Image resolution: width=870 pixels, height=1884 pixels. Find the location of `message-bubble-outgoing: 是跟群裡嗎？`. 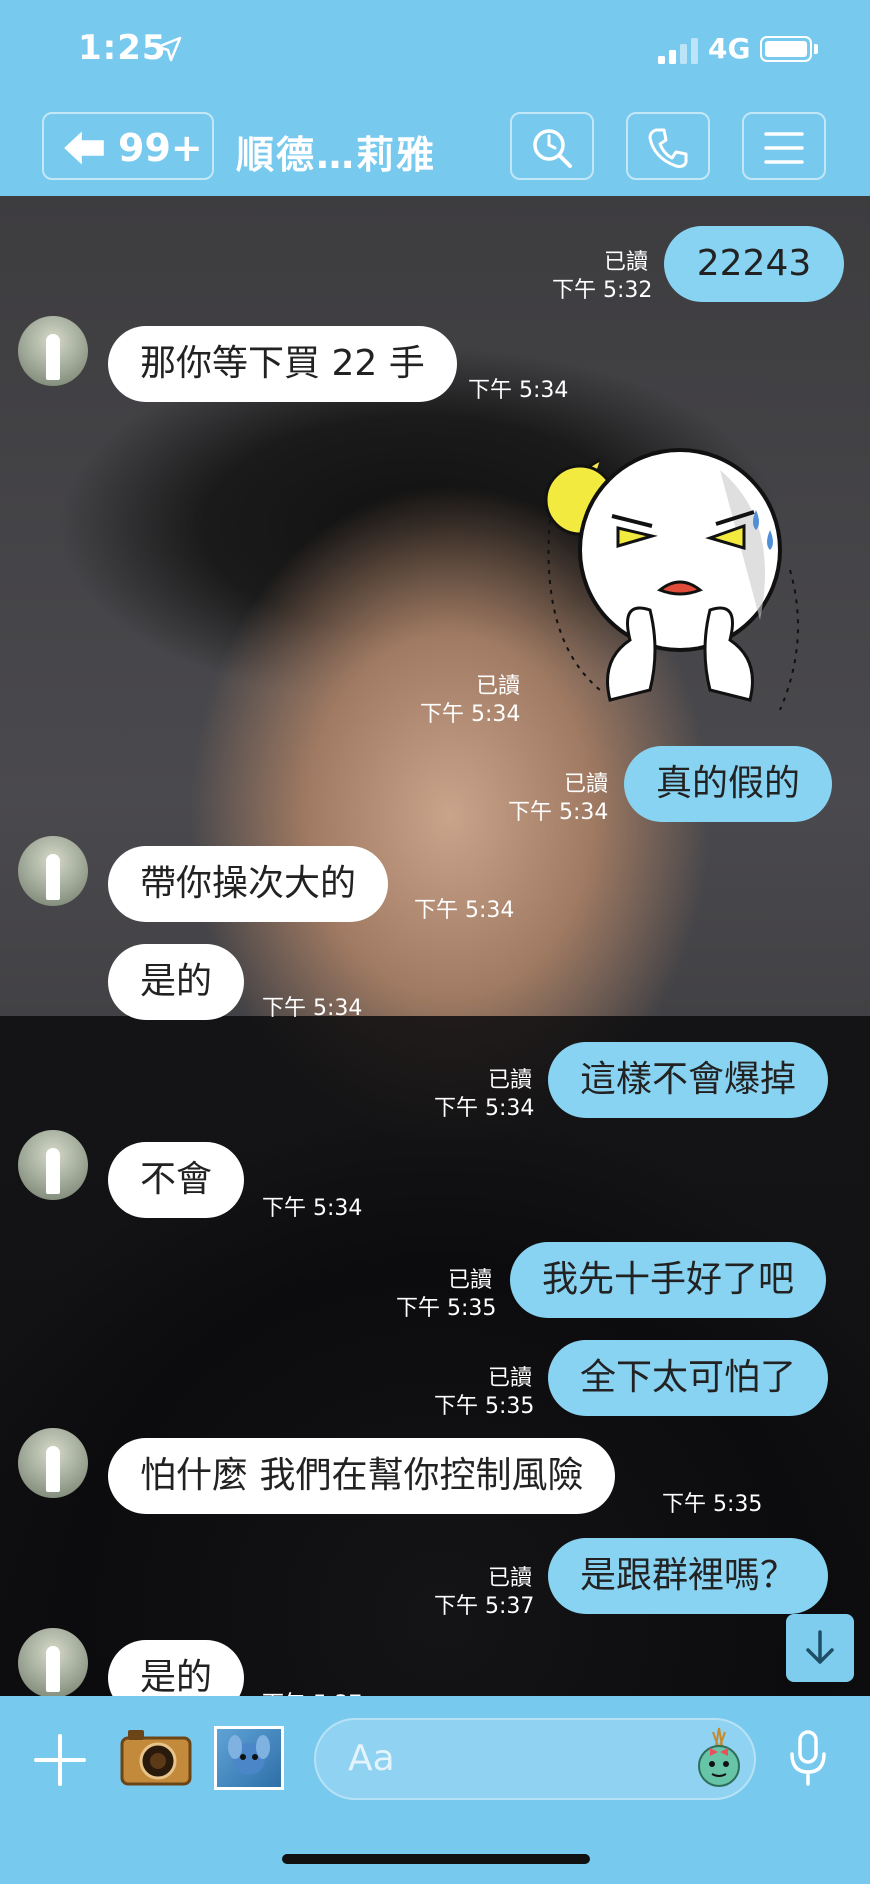

message-bubble-outgoing: 是跟群裡嗎？ is located at coordinates (688, 1576).